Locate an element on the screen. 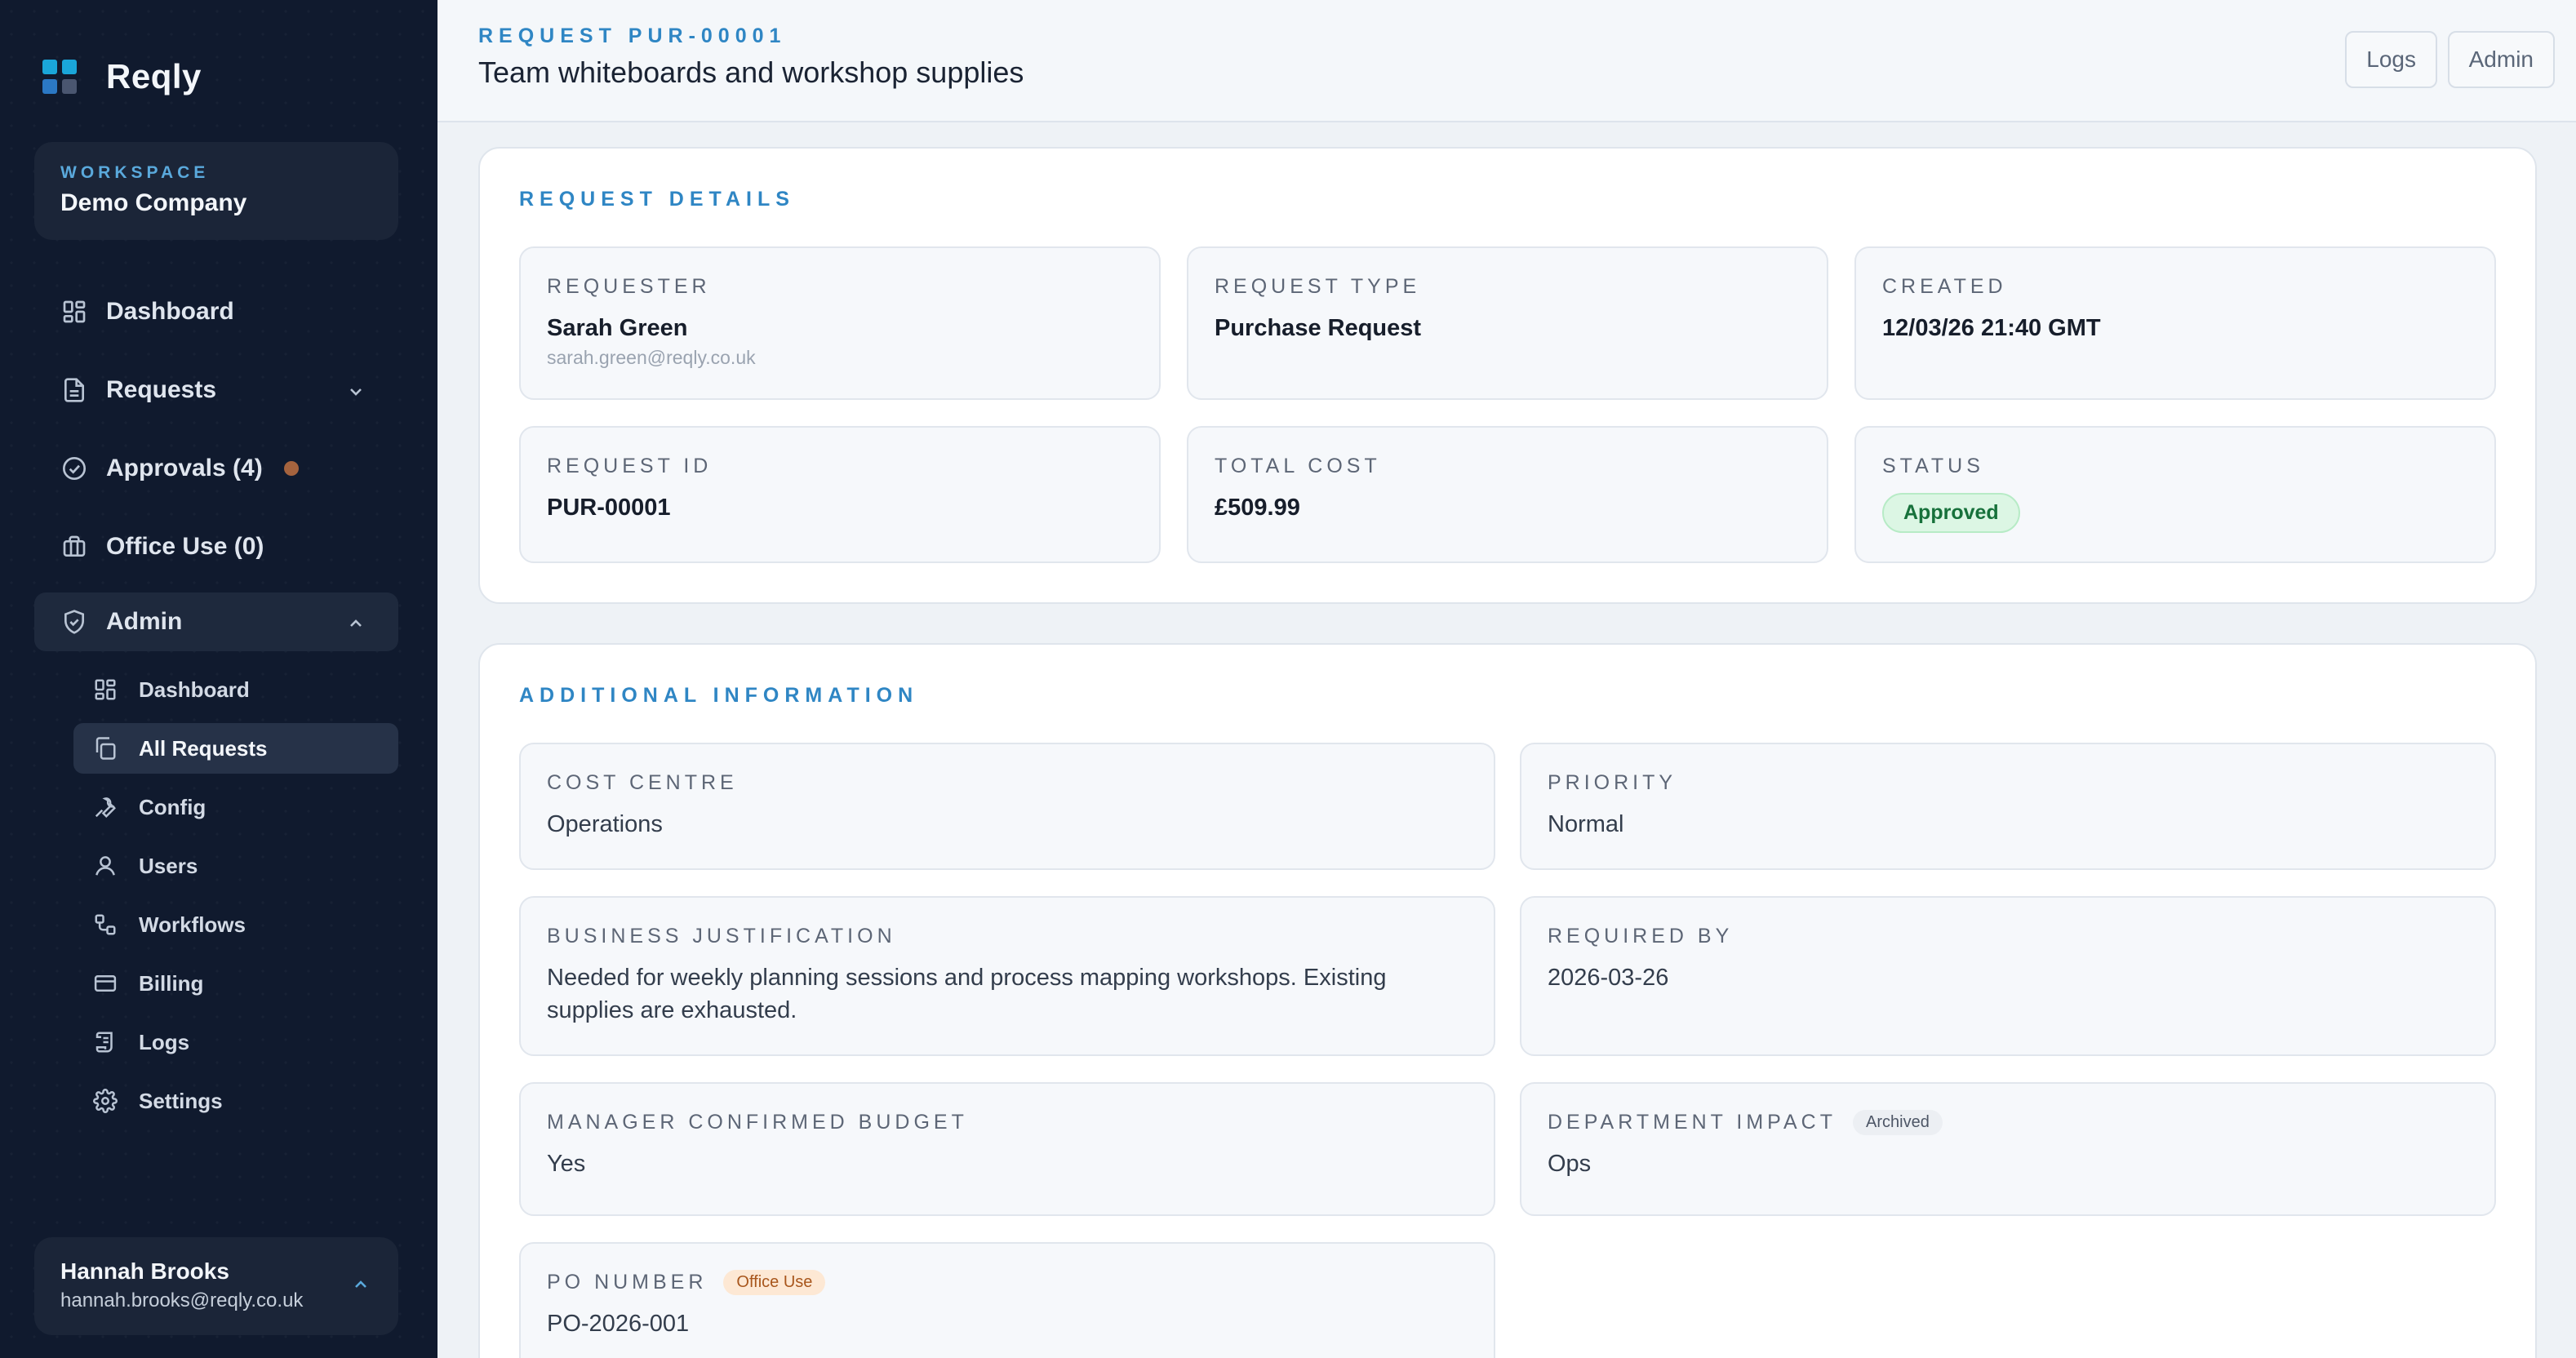 The image size is (2576, 1358). admin-menu-all-requests: All Requests is located at coordinates (235, 749).